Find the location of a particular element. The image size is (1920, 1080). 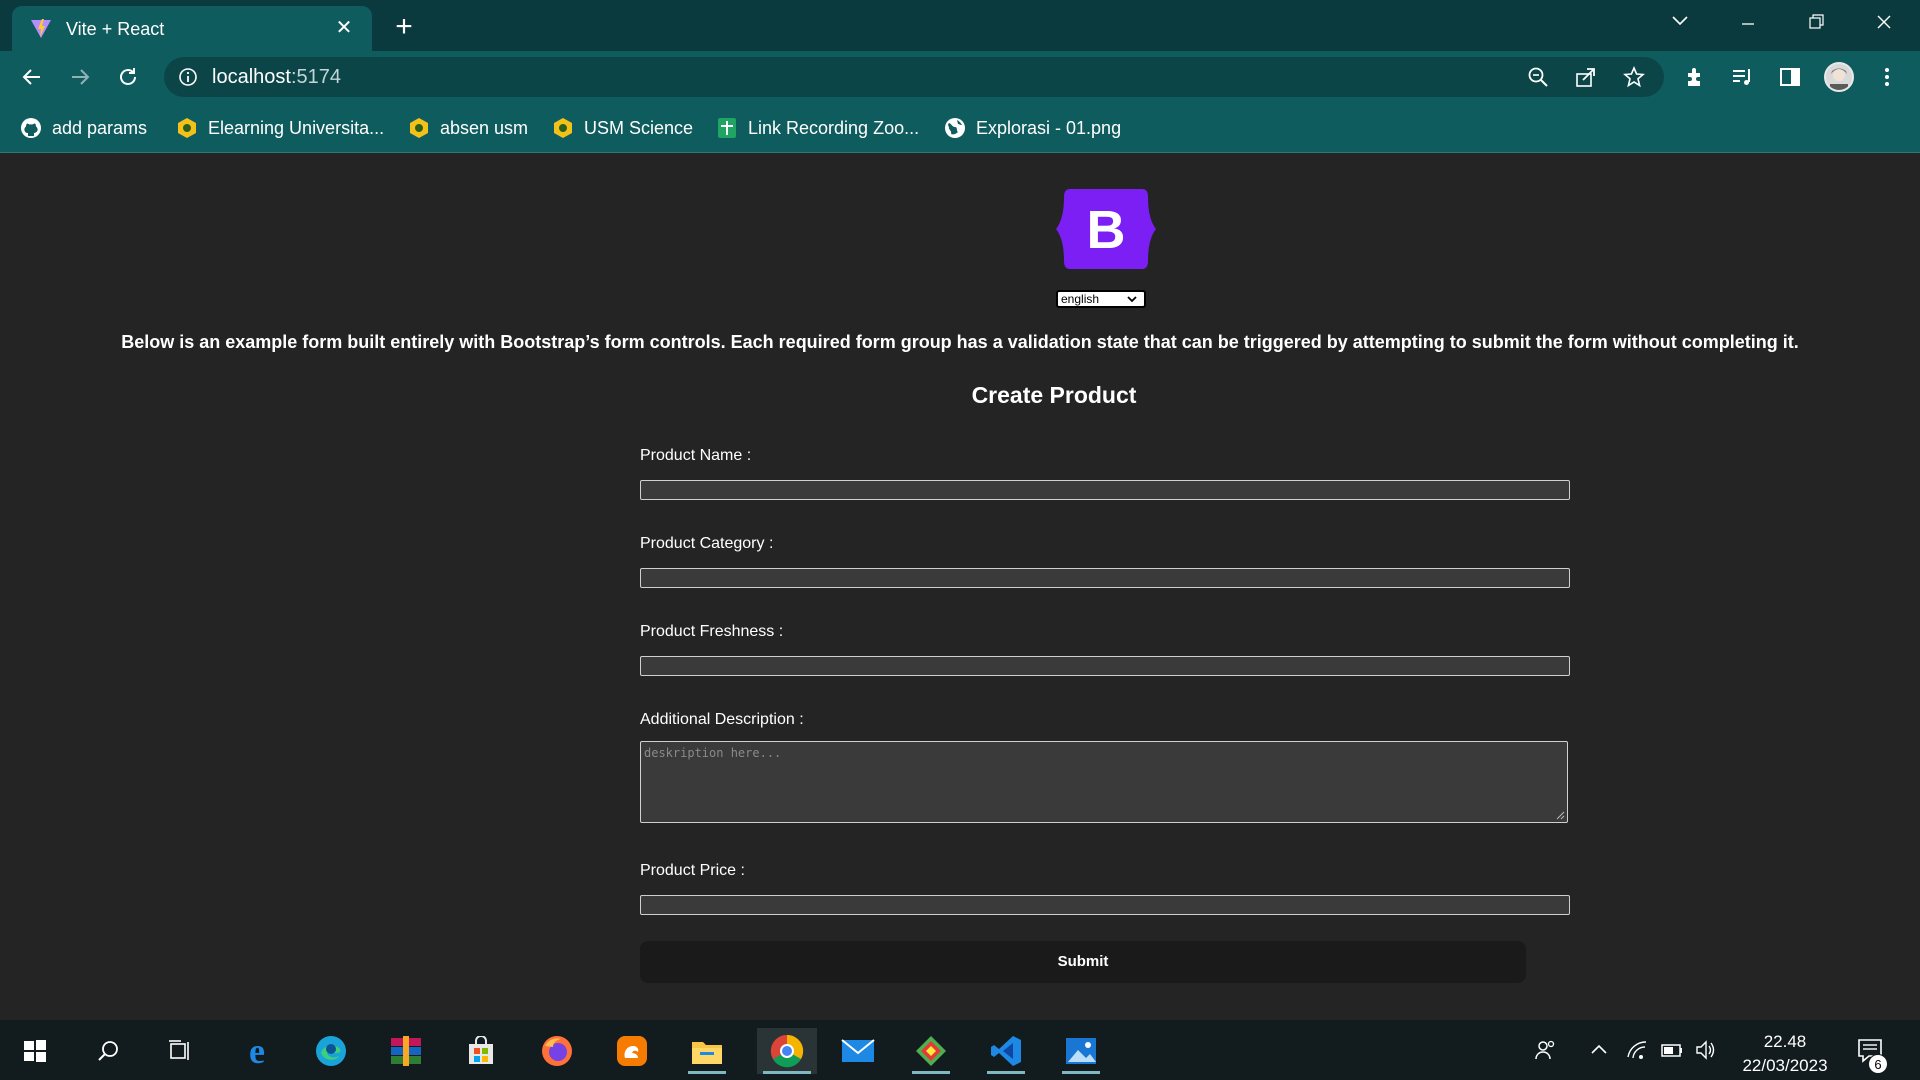

mail-icon is located at coordinates (858, 1050).